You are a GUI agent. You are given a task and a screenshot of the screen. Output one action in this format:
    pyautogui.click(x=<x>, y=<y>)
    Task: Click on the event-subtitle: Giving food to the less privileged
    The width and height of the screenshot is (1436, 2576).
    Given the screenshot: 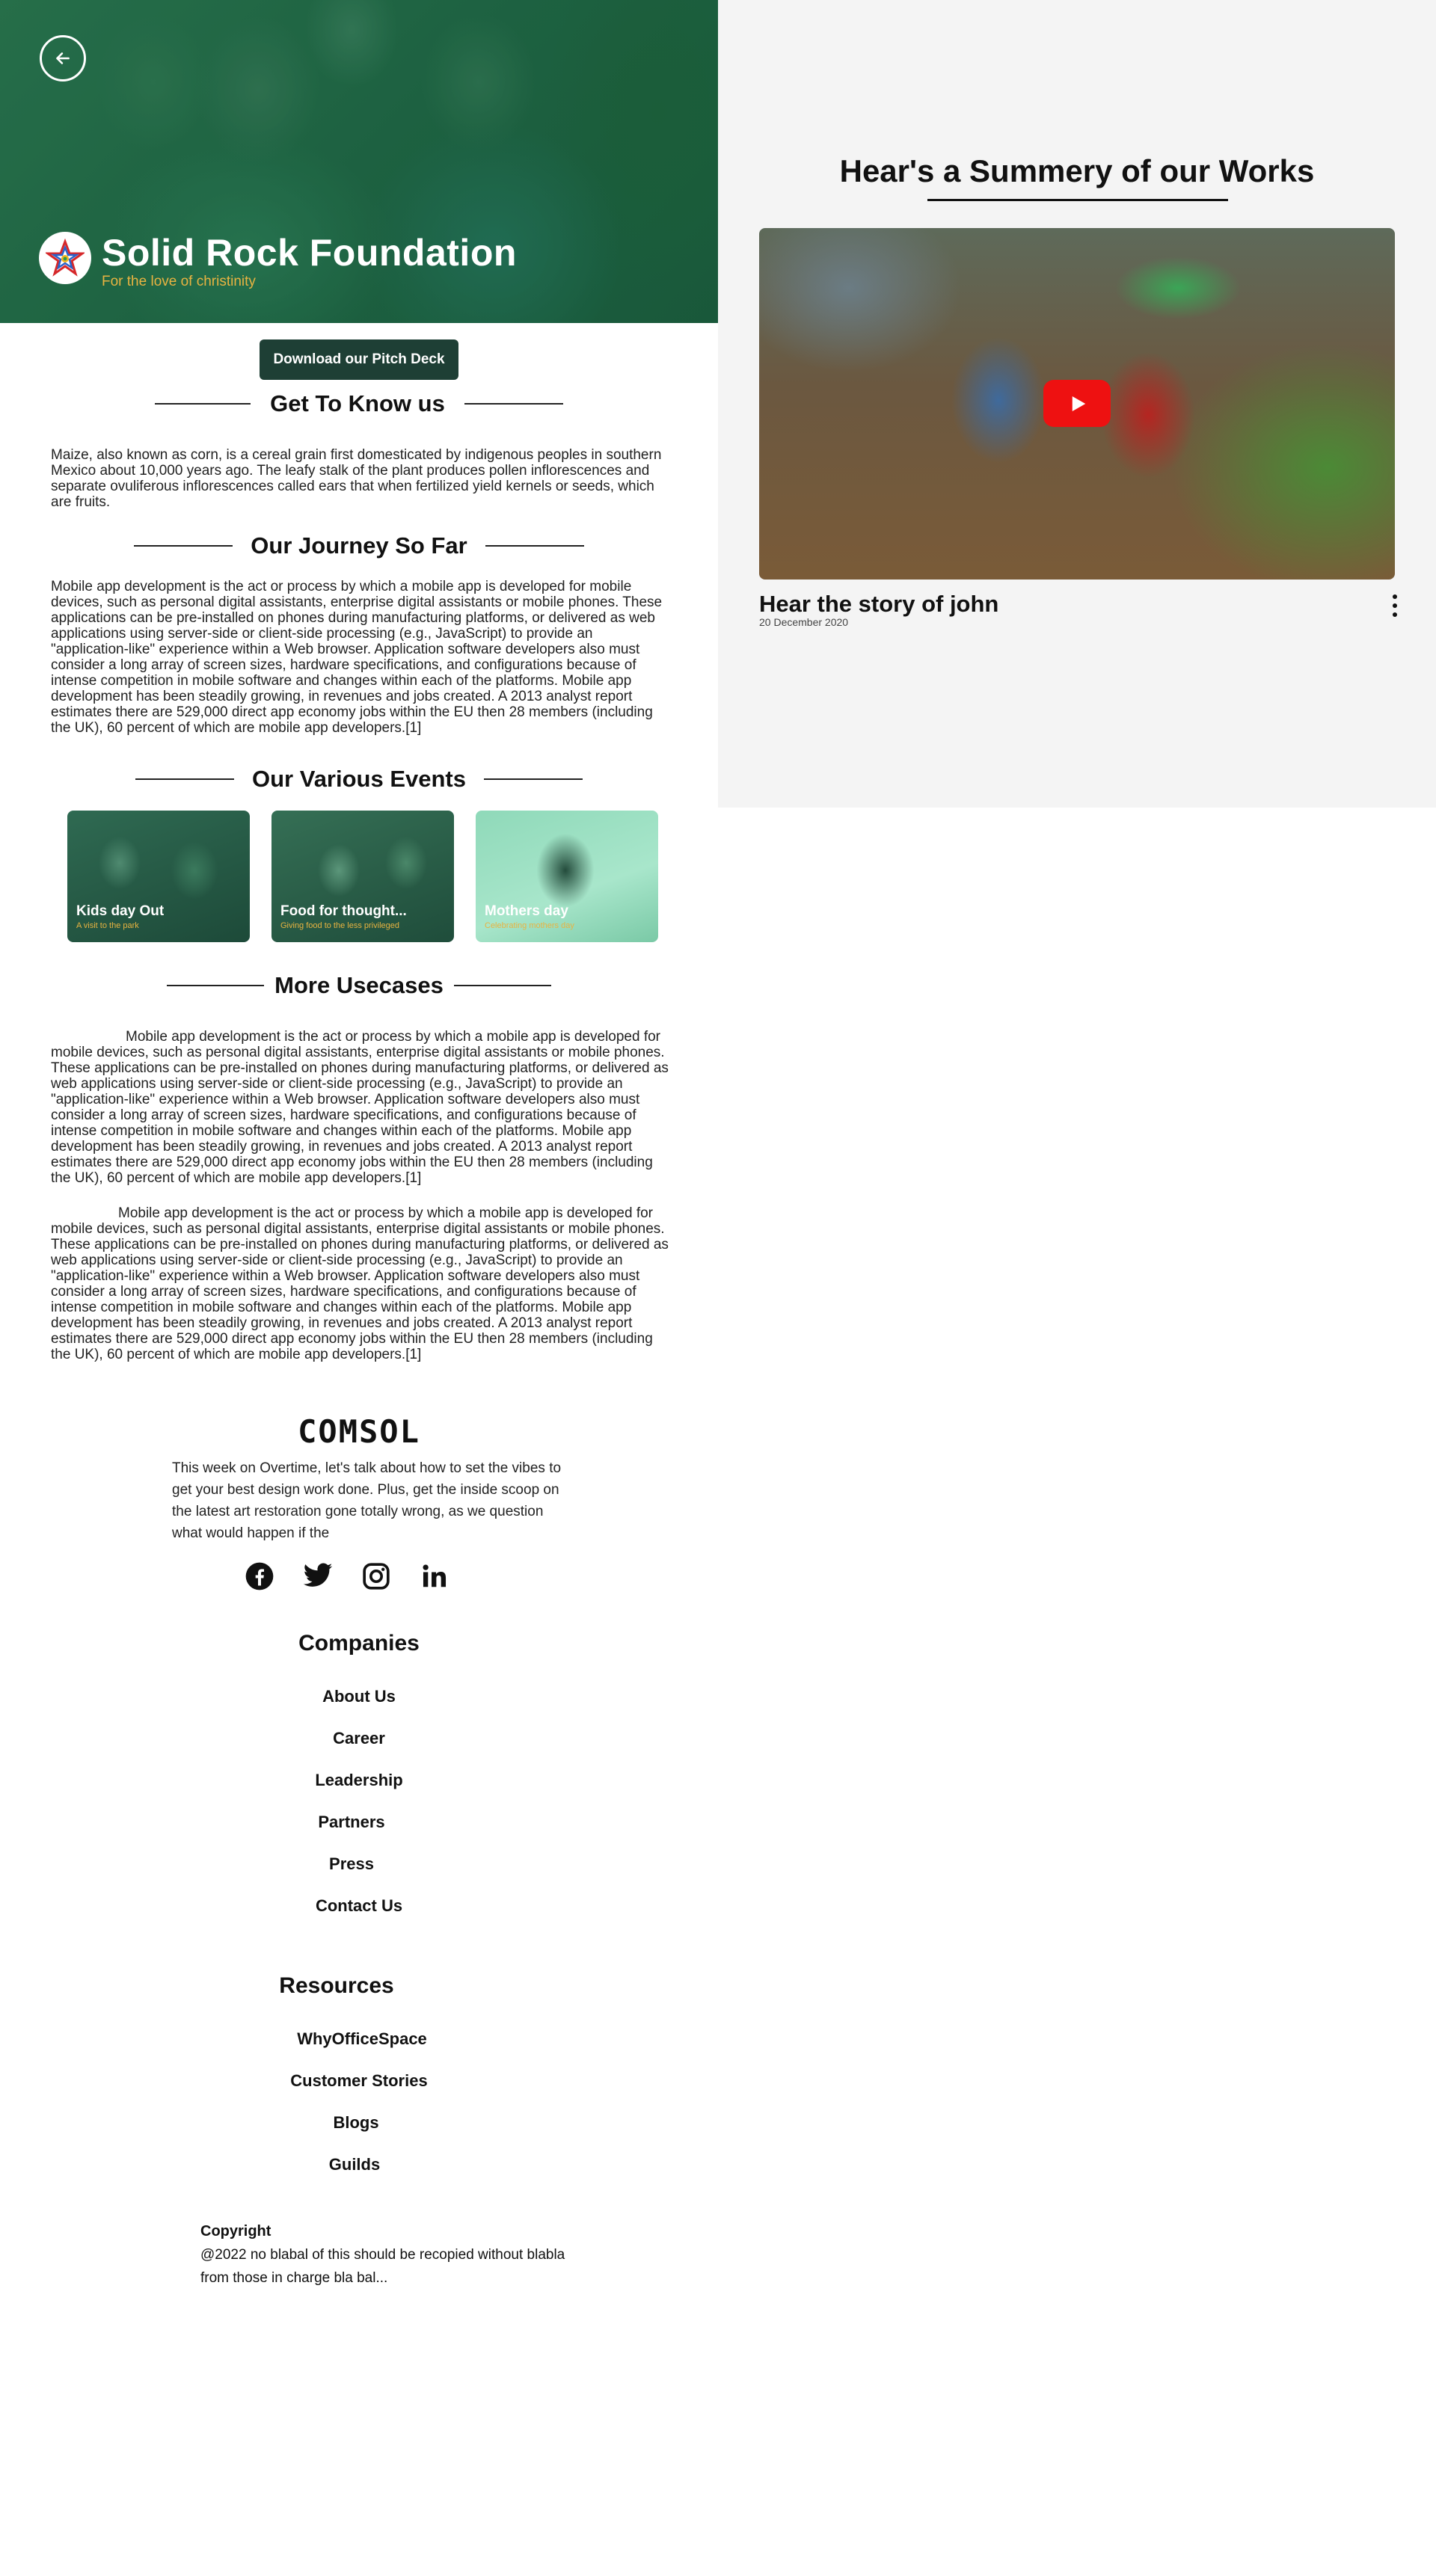 What is the action you would take?
    pyautogui.click(x=339, y=925)
    